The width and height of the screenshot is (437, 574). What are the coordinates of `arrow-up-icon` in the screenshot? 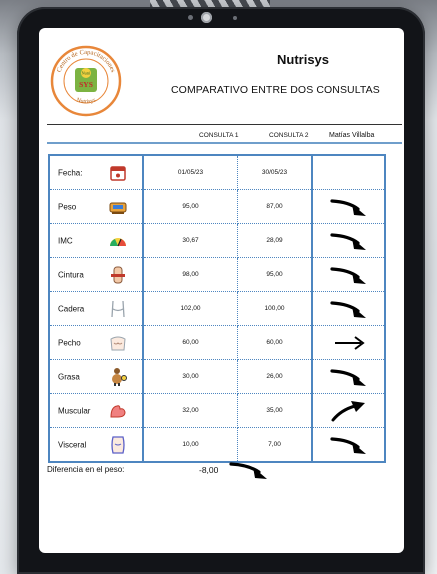 It's located at (348, 410).